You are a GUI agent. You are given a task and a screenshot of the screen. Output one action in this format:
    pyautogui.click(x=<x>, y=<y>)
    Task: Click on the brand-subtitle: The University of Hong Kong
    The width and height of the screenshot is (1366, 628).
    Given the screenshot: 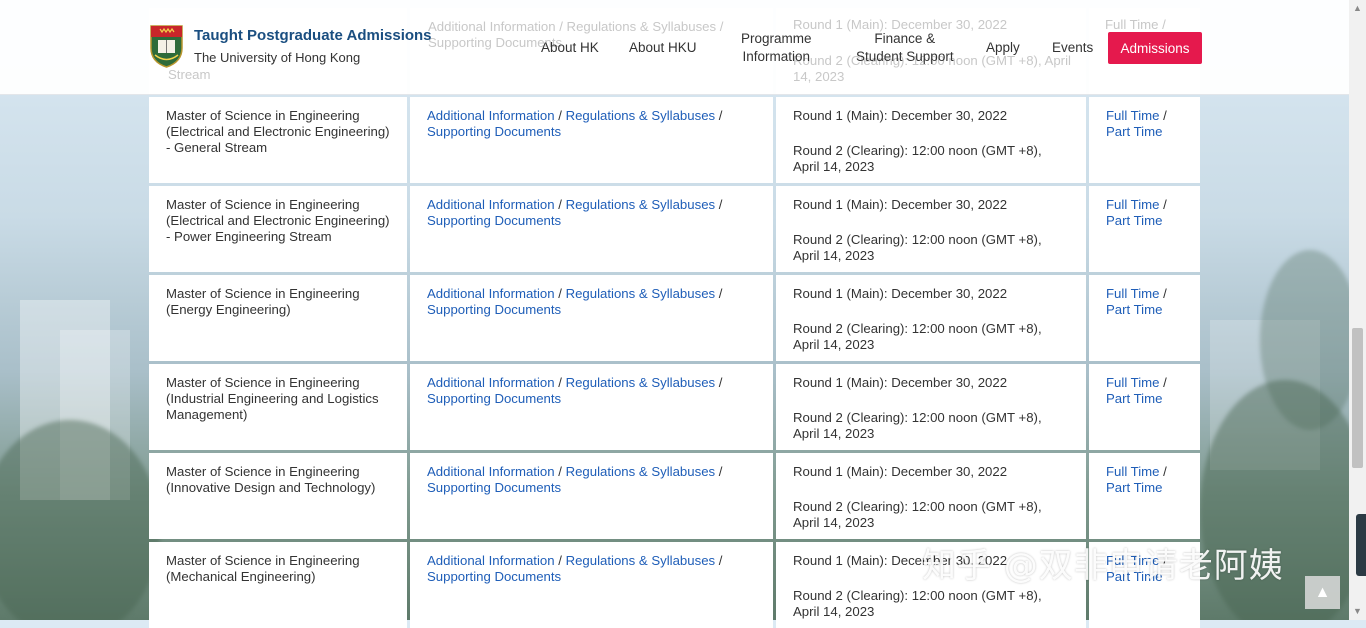 What is the action you would take?
    pyautogui.click(x=277, y=57)
    